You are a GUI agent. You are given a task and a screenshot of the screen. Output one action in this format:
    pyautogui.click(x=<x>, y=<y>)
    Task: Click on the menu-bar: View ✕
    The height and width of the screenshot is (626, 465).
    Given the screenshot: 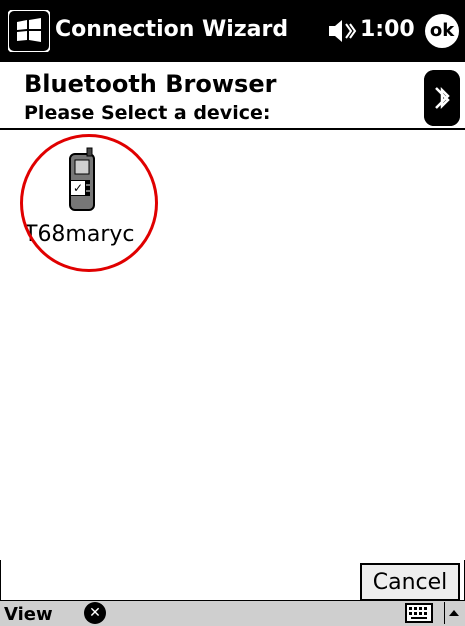 What is the action you would take?
    pyautogui.click(x=232, y=613)
    